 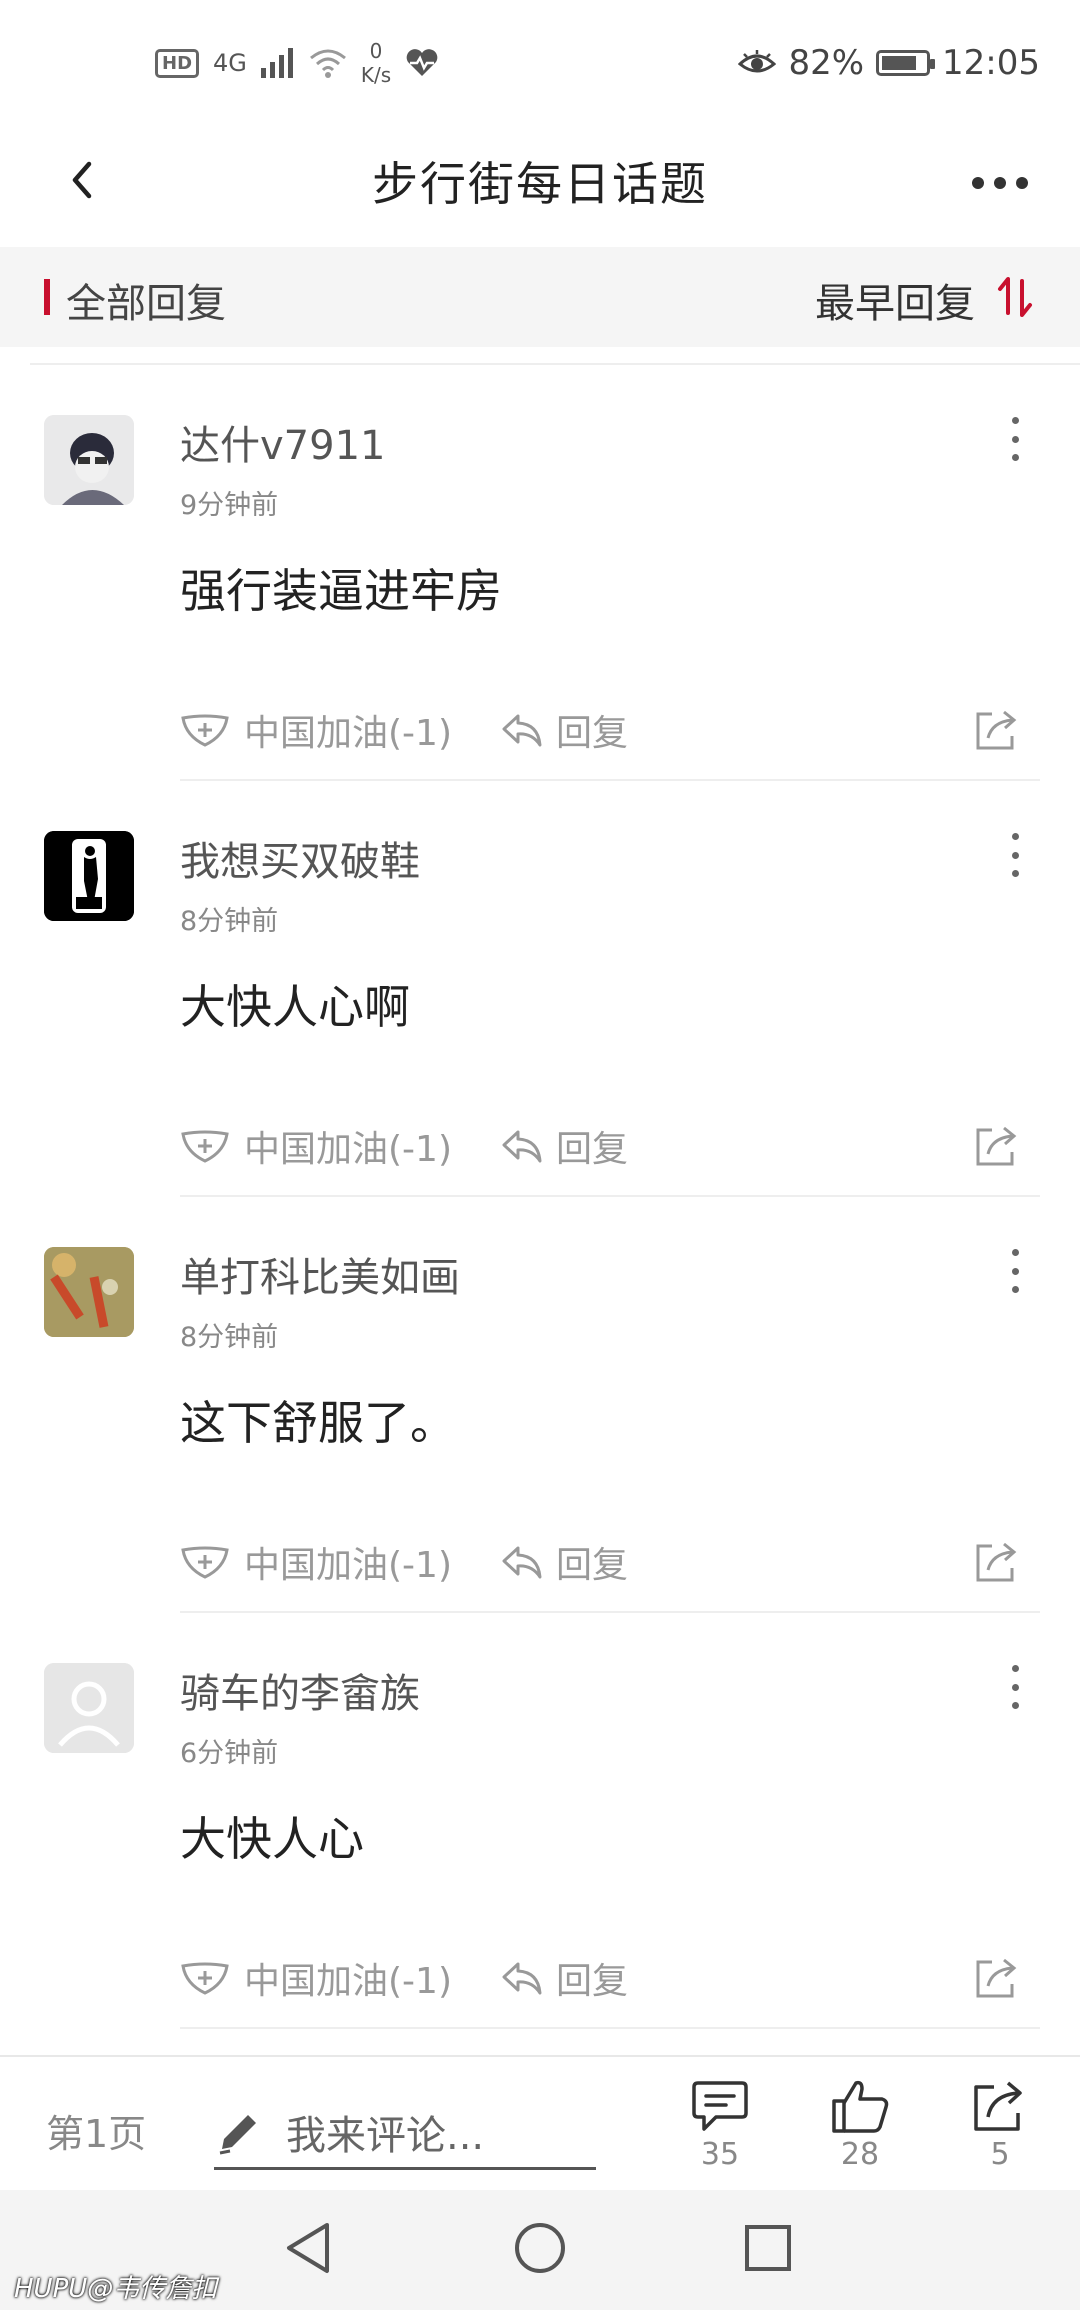 What do you see at coordinates (96, 2130) in the screenshot?
I see `page-indicator: 第1页` at bounding box center [96, 2130].